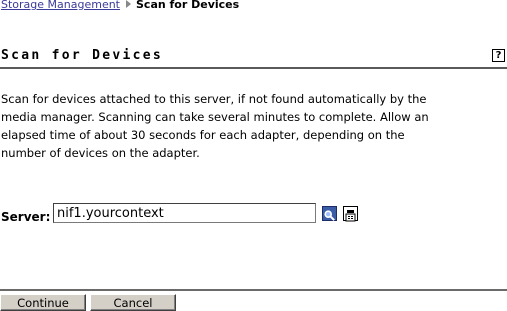 The height and width of the screenshot is (311, 507). I want to click on continue-button: Continue, so click(43, 302).